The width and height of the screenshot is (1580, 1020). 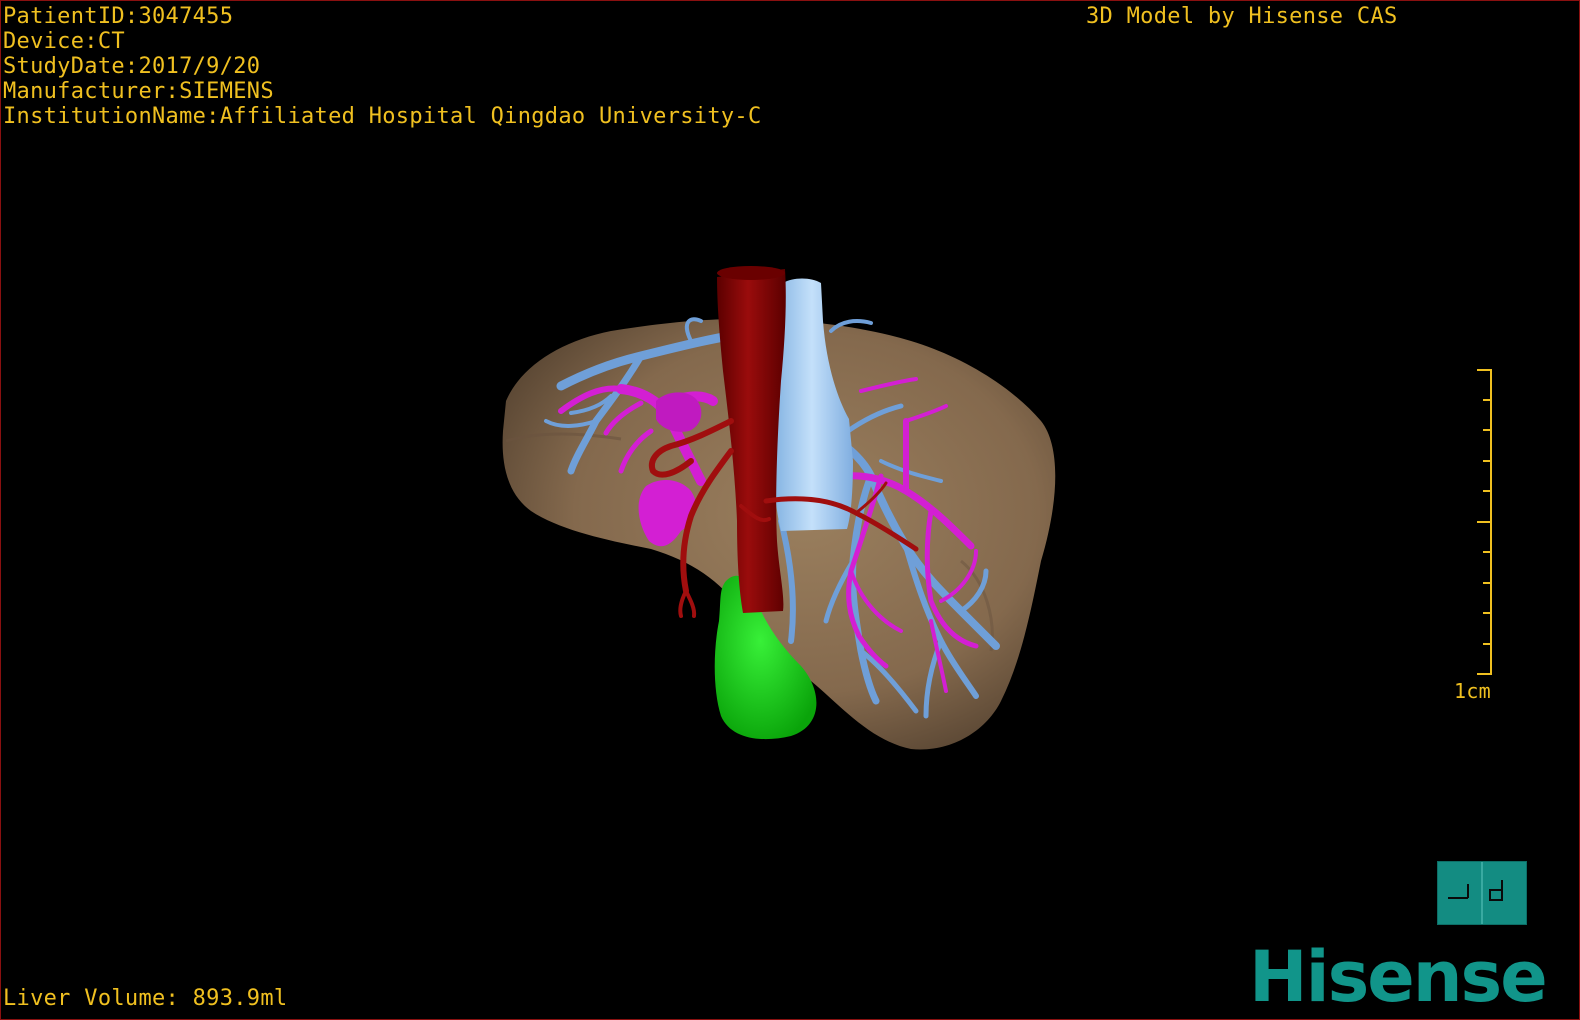 What do you see at coordinates (118, 16) in the screenshot?
I see `patient-id-label: PatientID:3047455` at bounding box center [118, 16].